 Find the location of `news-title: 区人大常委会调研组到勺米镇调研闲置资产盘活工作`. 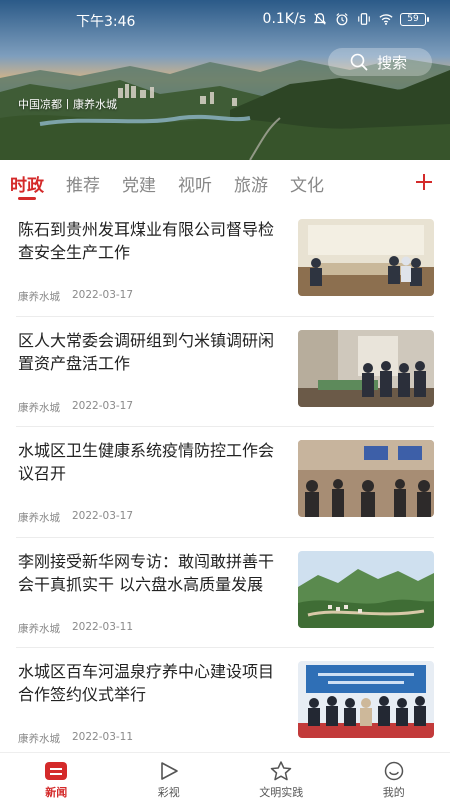

news-title: 区人大常委会调研组到勺米镇调研闲置资产盘活工作 is located at coordinates (146, 351).